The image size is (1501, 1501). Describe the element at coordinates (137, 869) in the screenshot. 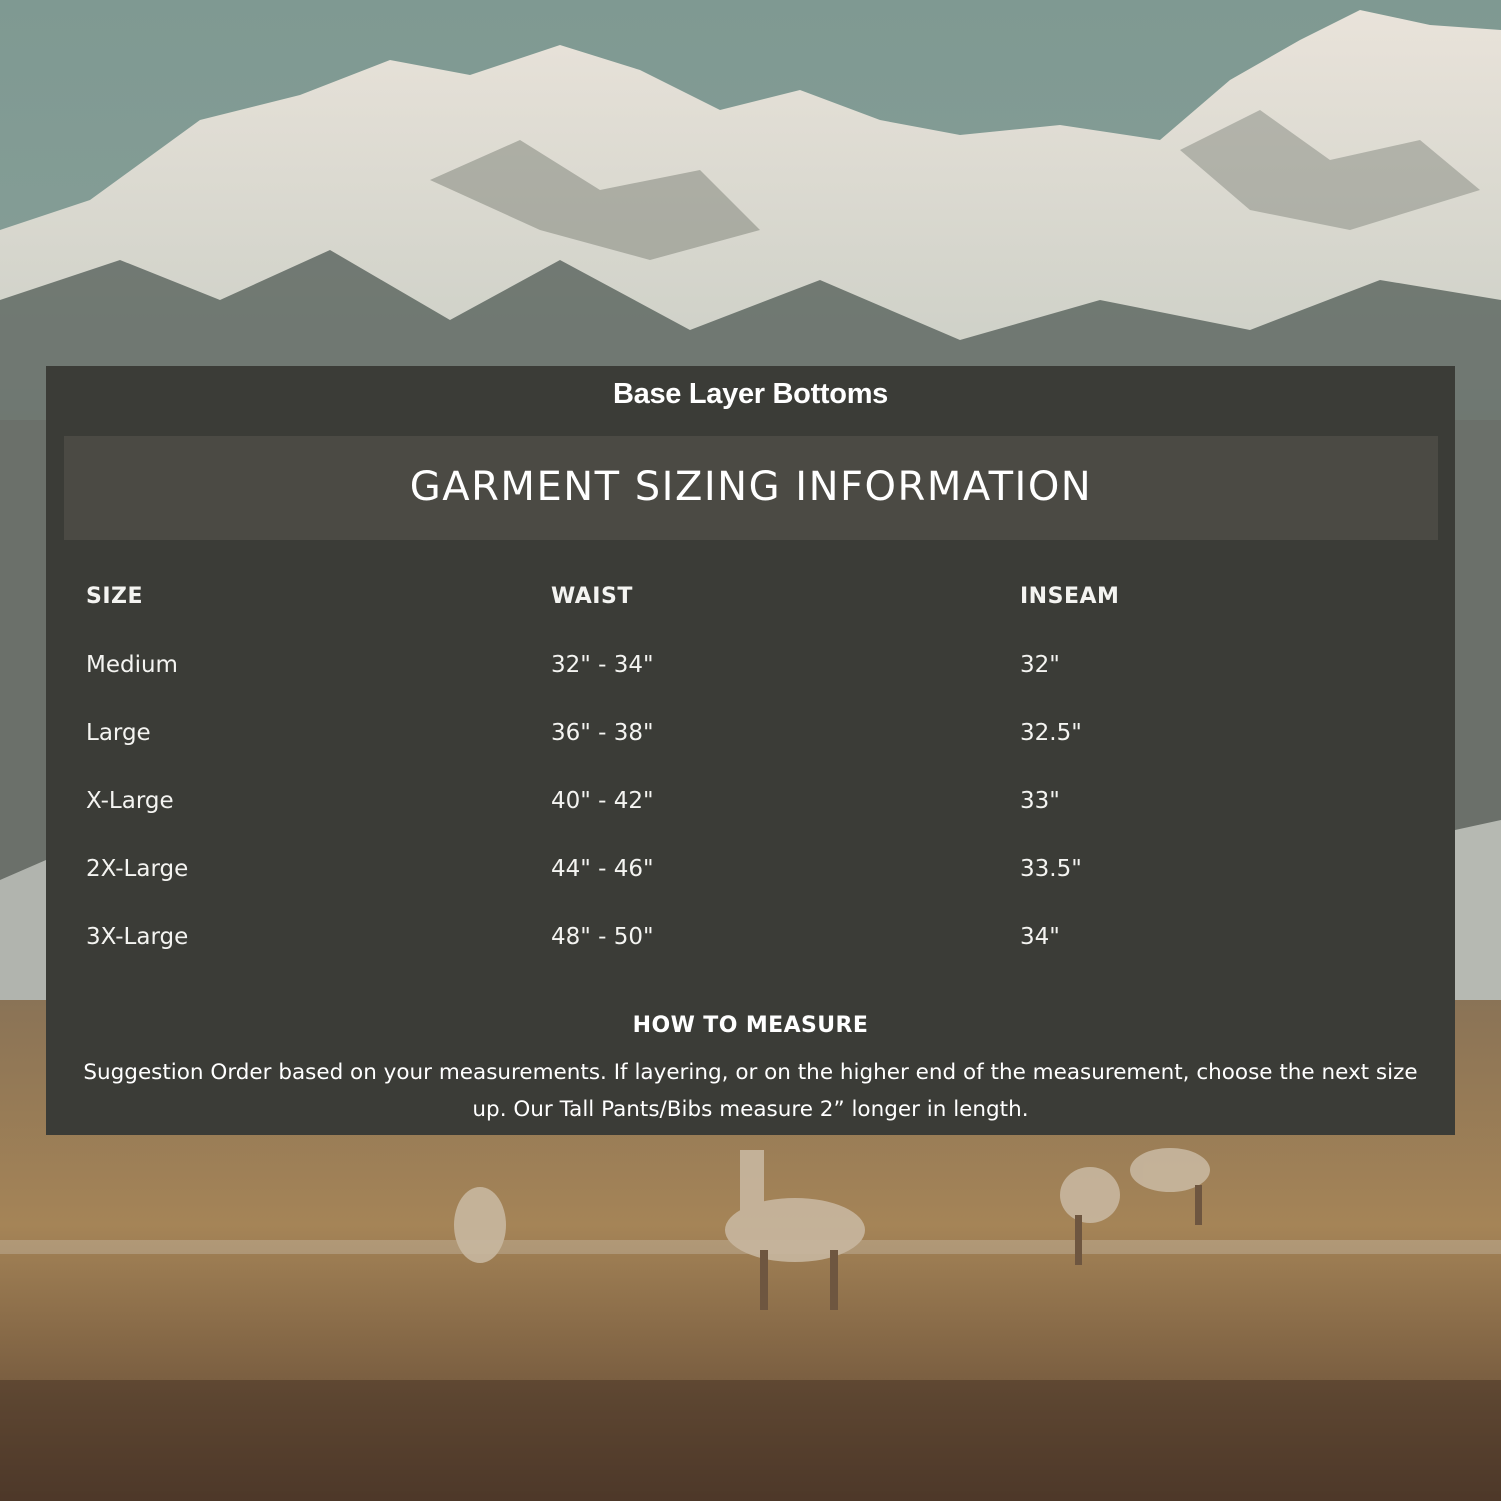

I see `size-cell: 2X-Large` at that location.